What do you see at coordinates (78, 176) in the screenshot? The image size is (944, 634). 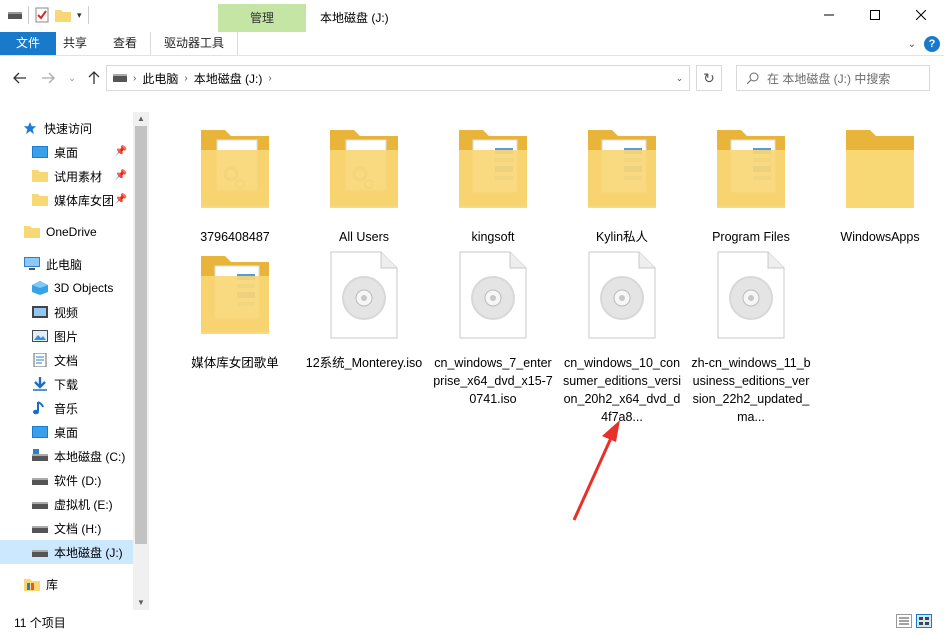 I see `sidebar-item-label: 试用素材` at bounding box center [78, 176].